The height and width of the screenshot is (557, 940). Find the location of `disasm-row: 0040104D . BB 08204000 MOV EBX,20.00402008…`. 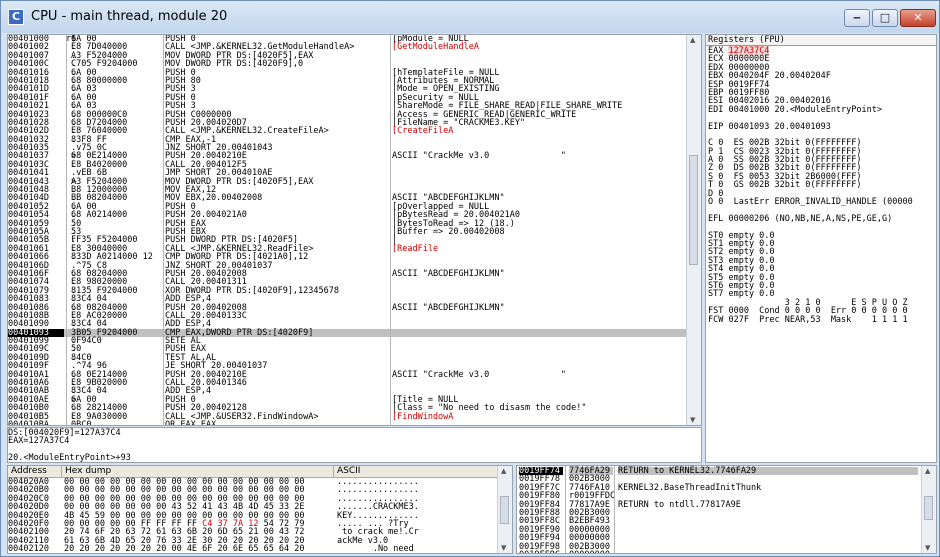

disasm-row: 0040104D . BB 08204000 MOV EBX,20.00402008… is located at coordinates (347, 198).